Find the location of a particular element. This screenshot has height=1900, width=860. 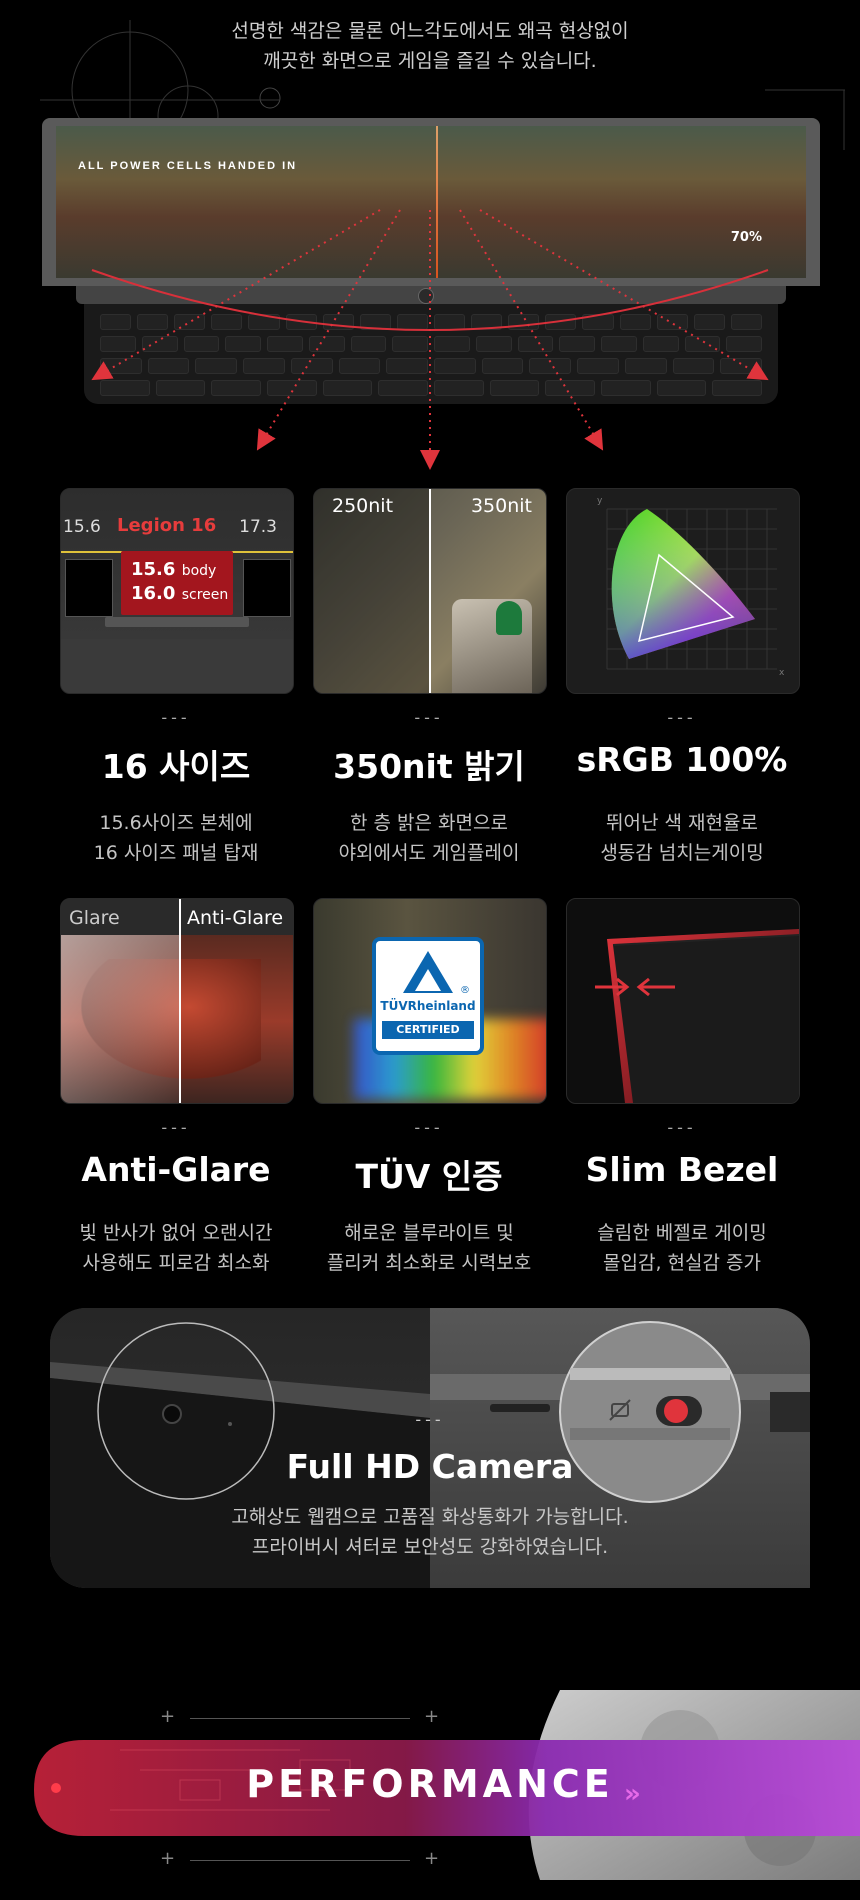

brightness-divider is located at coordinates (430, 591).